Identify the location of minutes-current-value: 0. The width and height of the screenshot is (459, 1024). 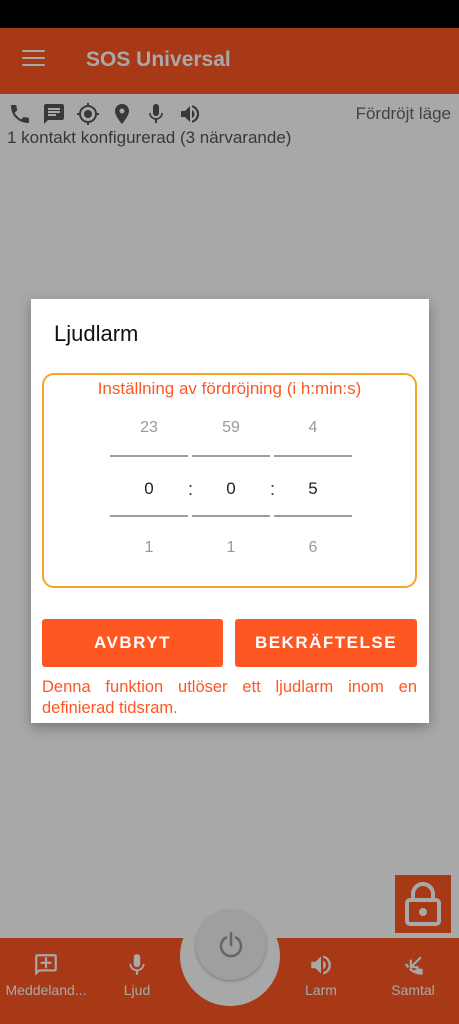
(231, 489).